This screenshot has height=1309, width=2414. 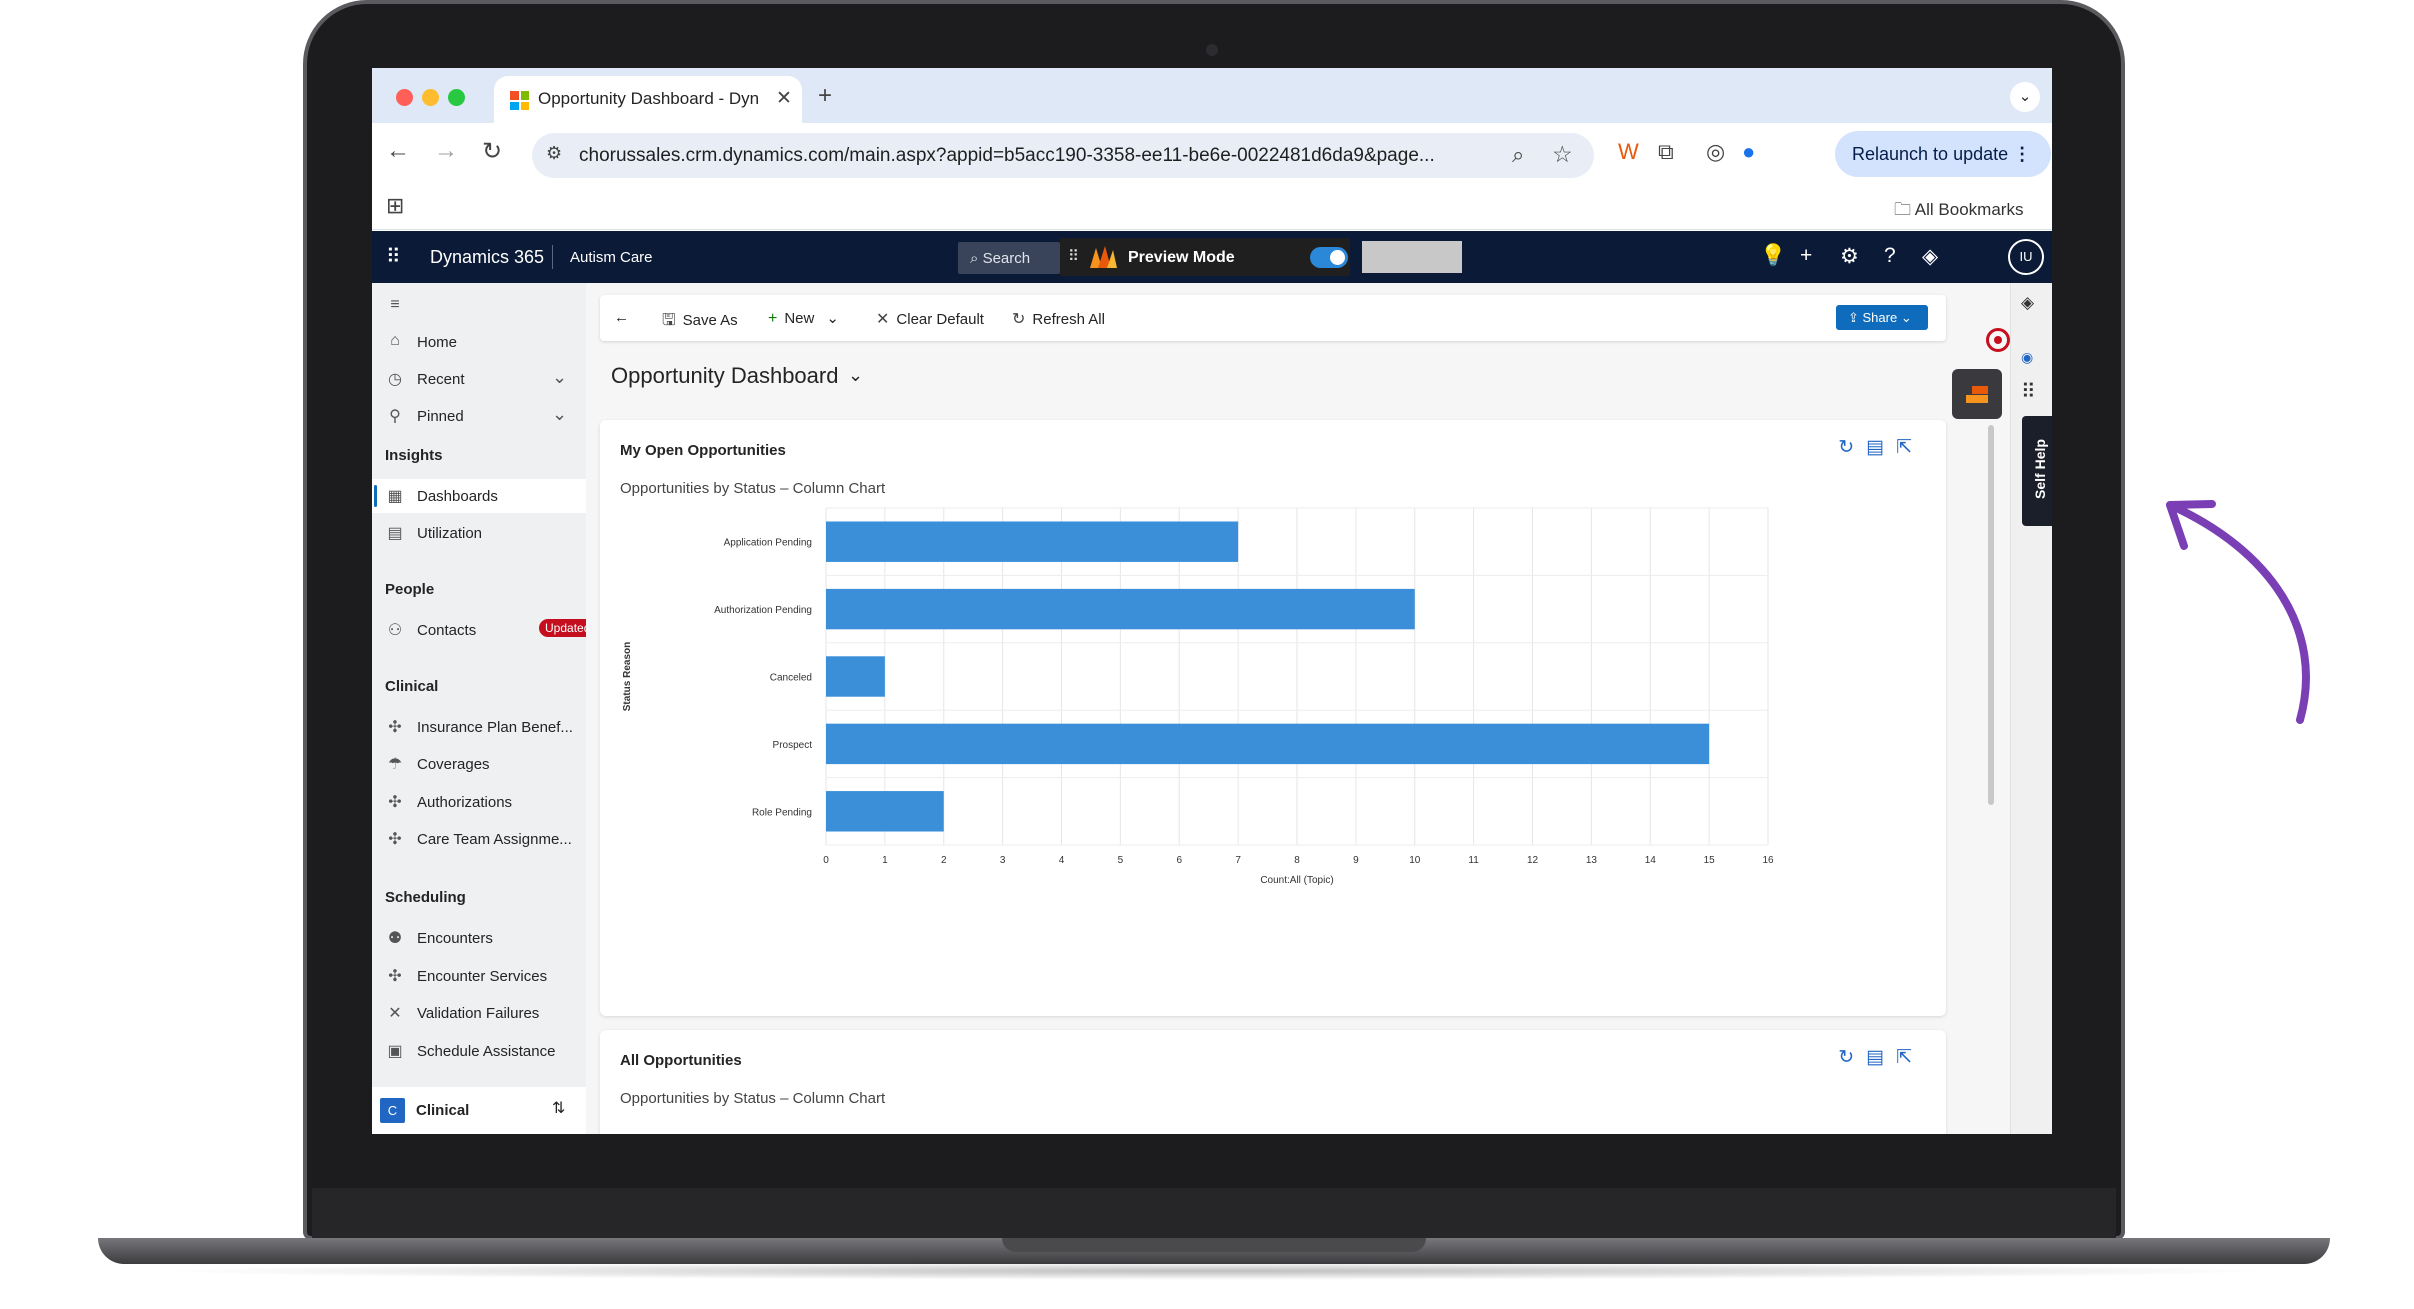 I want to click on drag-handle-icon: ⠿, so click(x=1073, y=256).